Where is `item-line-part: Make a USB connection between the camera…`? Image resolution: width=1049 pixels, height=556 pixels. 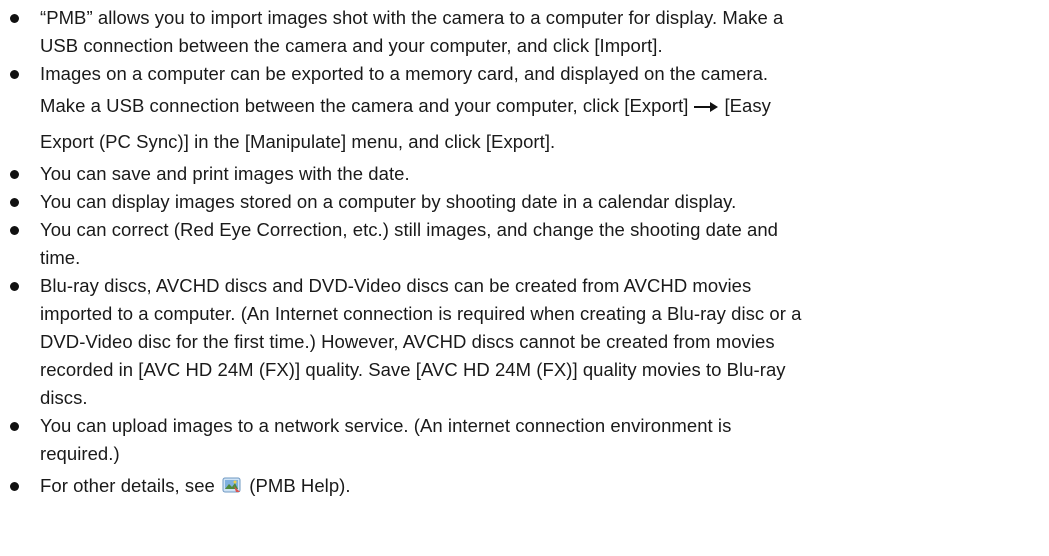 item-line-part: Make a USB connection between the camera… is located at coordinates (364, 105).